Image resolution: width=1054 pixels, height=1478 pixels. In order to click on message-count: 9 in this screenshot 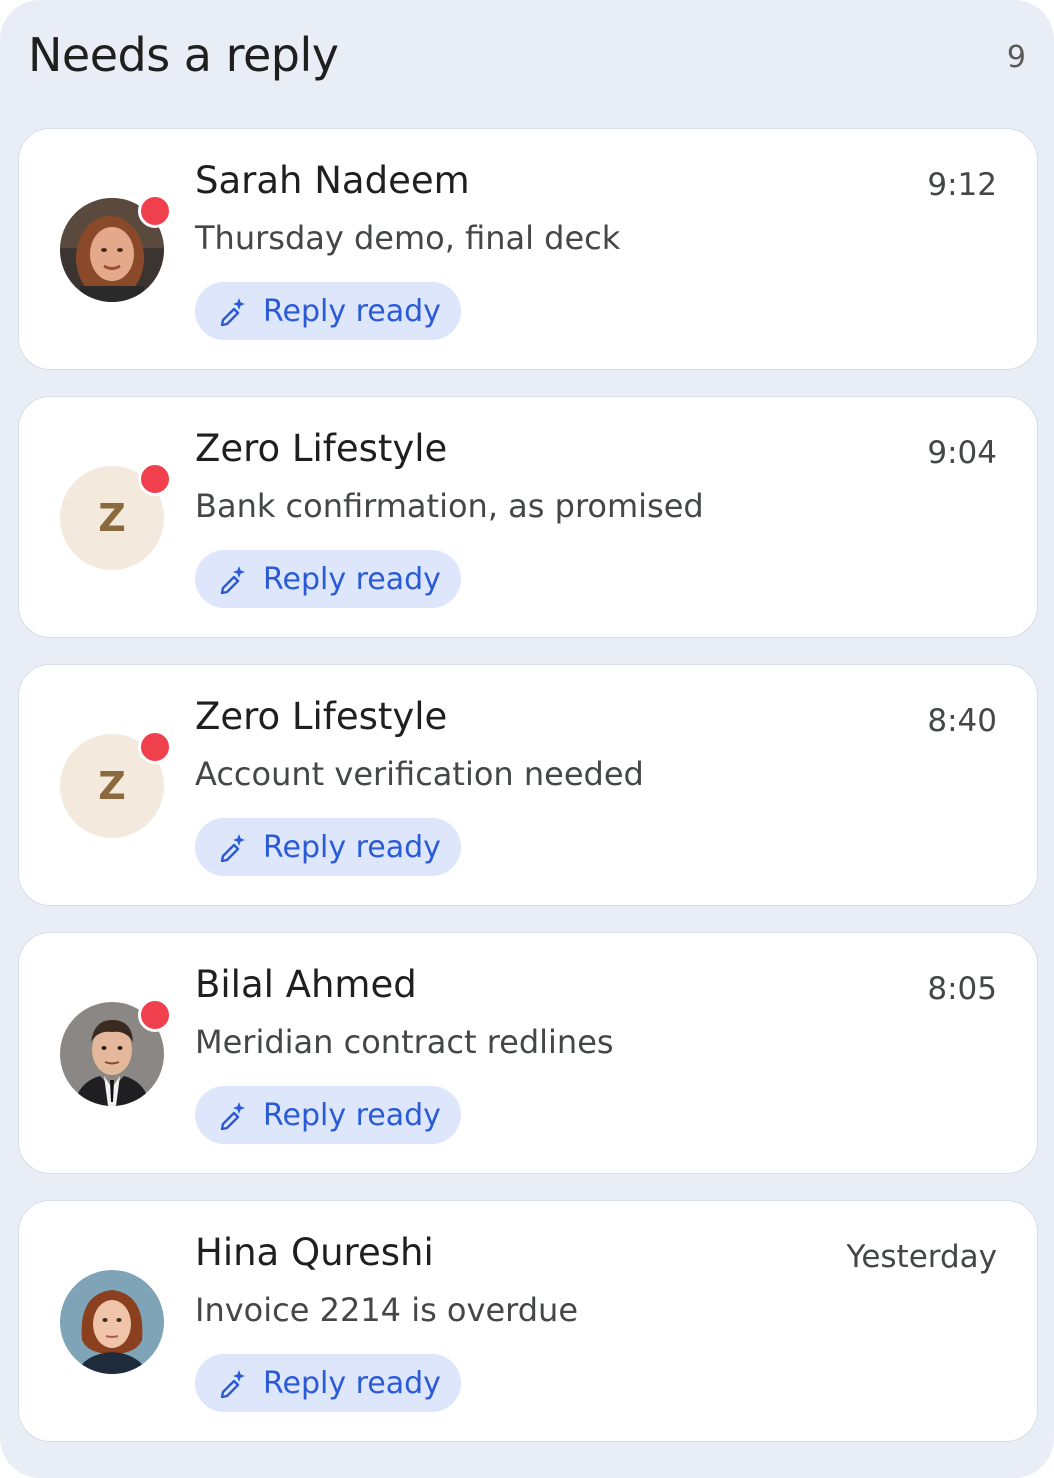, I will do `click(1016, 57)`.